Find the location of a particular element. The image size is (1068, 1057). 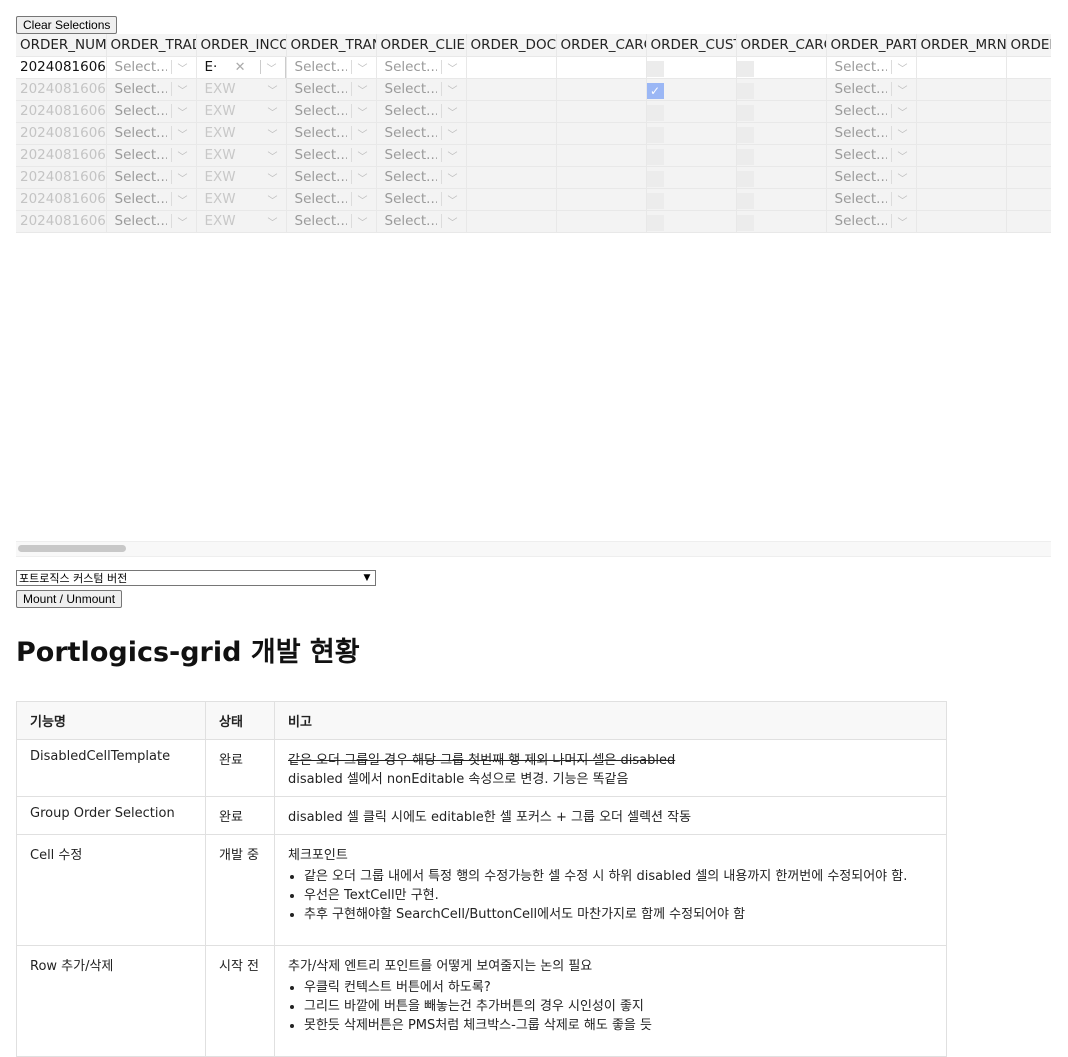

column-header: ORDER_CUST( is located at coordinates (691, 45).